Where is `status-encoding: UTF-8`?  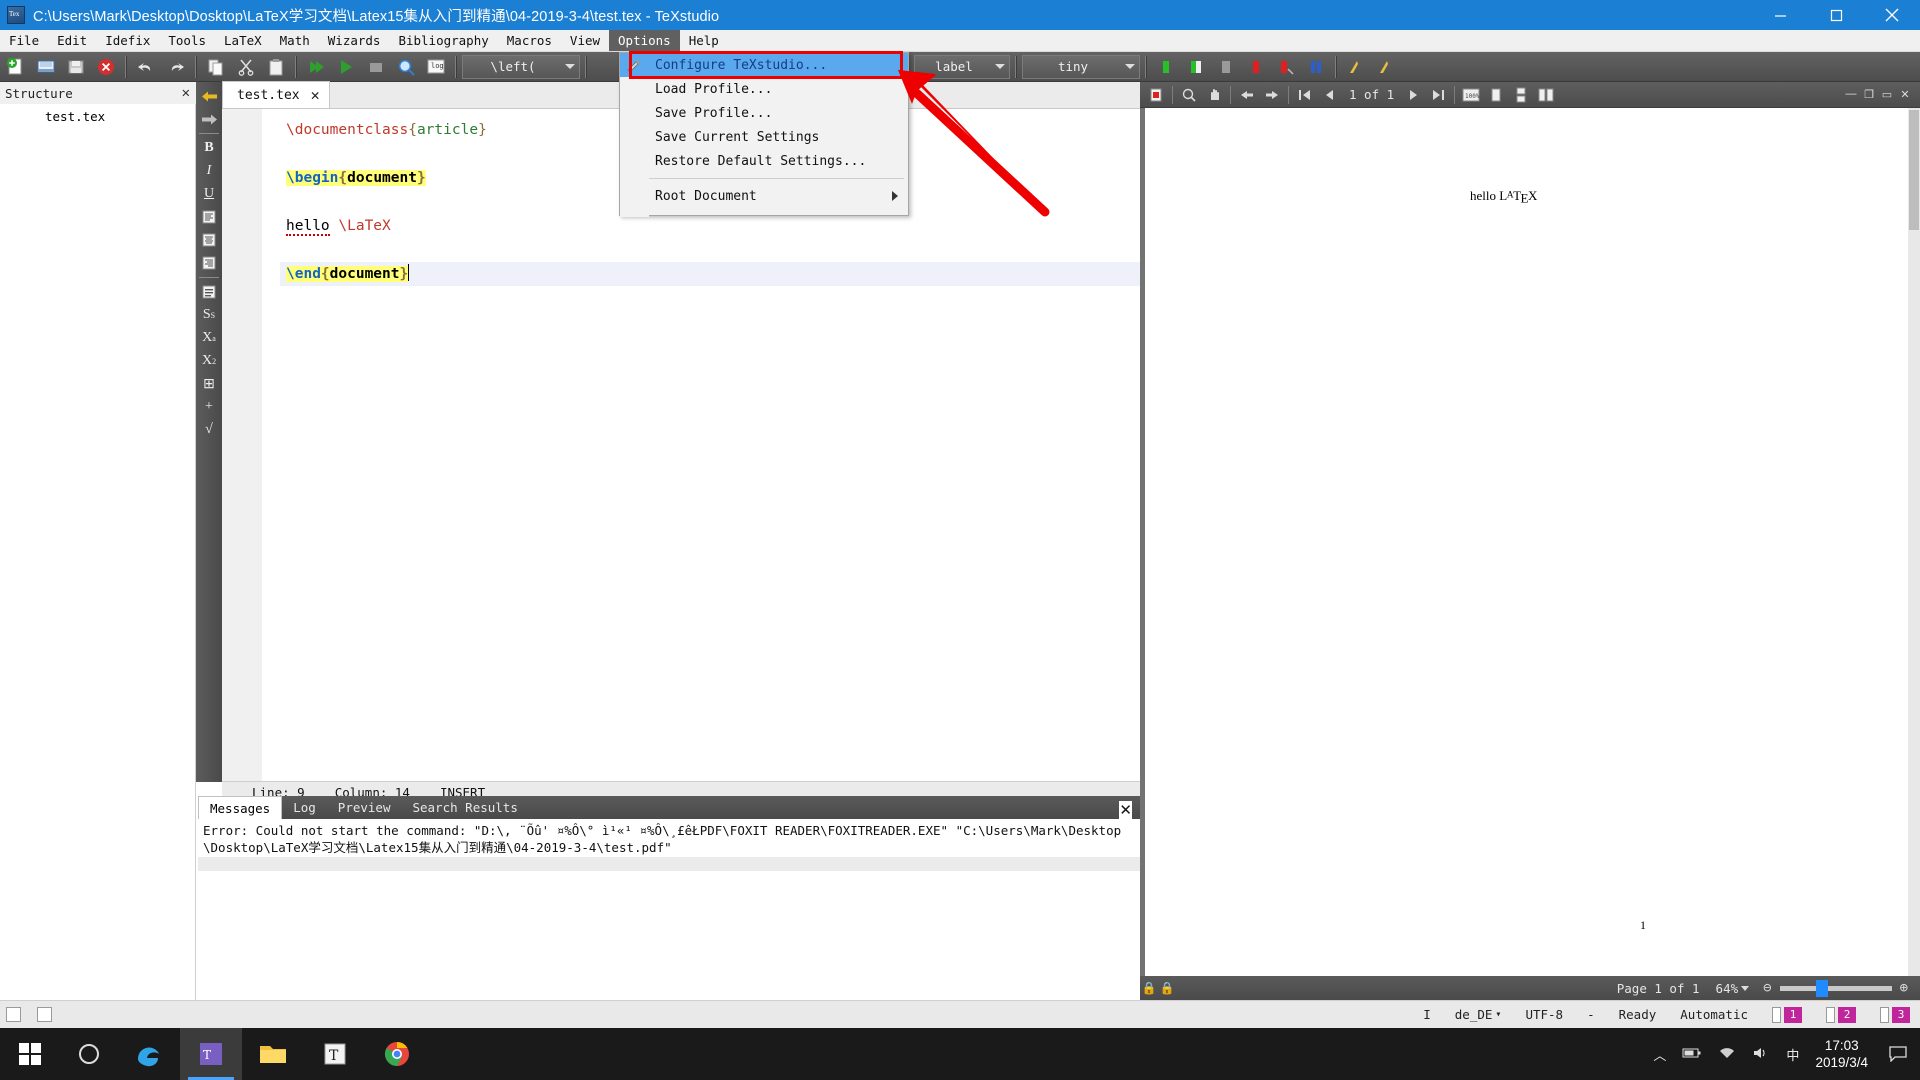 status-encoding: UTF-8 is located at coordinates (1544, 1014).